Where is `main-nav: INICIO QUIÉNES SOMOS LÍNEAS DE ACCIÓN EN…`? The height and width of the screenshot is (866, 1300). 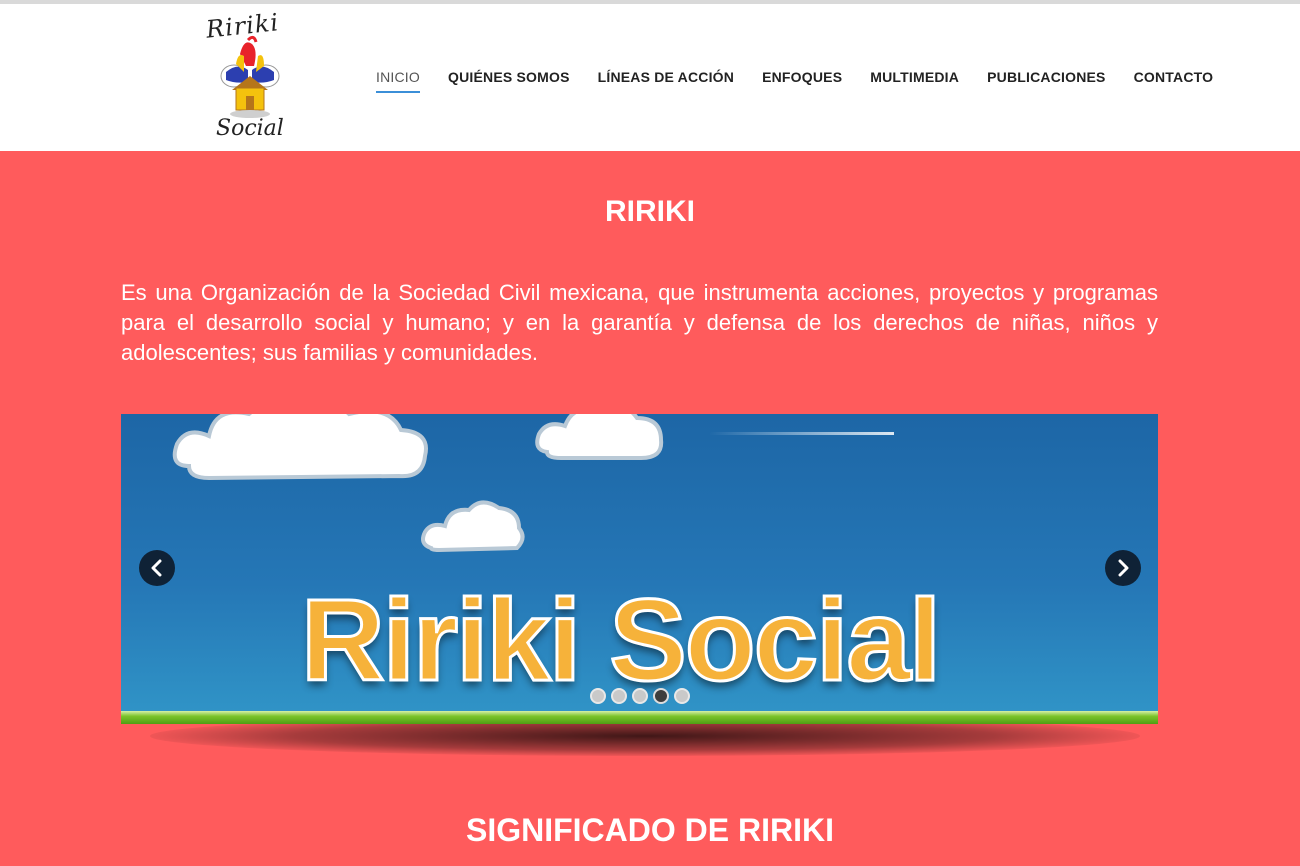
main-nav: INICIO QUIÉNES SOMOS LÍNEAS DE ACCIÓN EN… is located at coordinates (794, 82).